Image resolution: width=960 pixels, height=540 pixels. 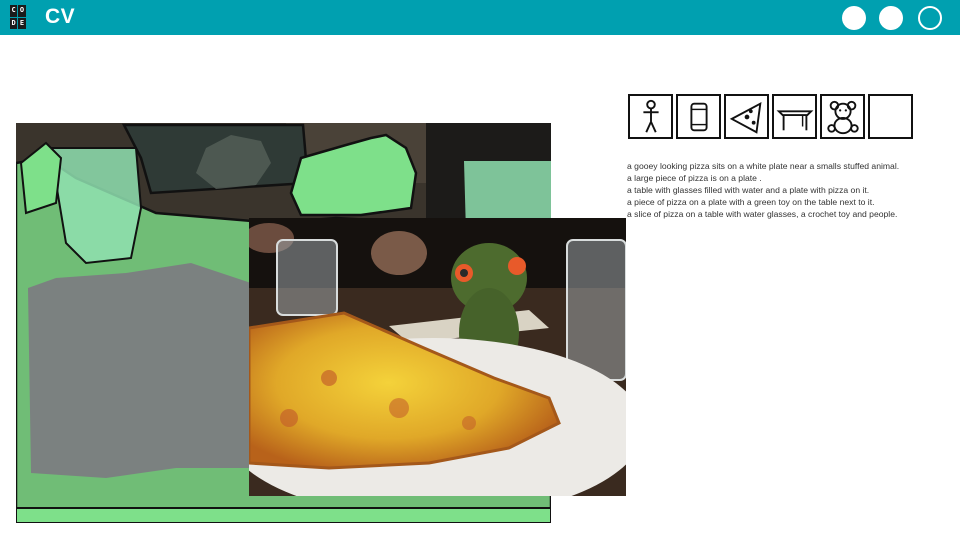 I want to click on crochet-toy-pupil, so click(x=464, y=273).